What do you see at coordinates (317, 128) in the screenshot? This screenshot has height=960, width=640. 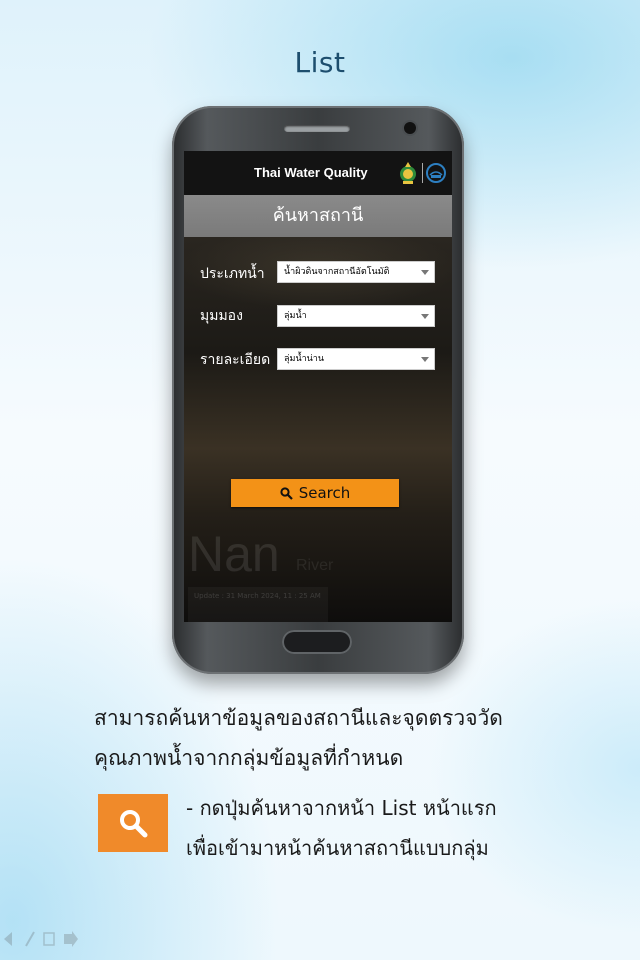 I see `phone-speaker` at bounding box center [317, 128].